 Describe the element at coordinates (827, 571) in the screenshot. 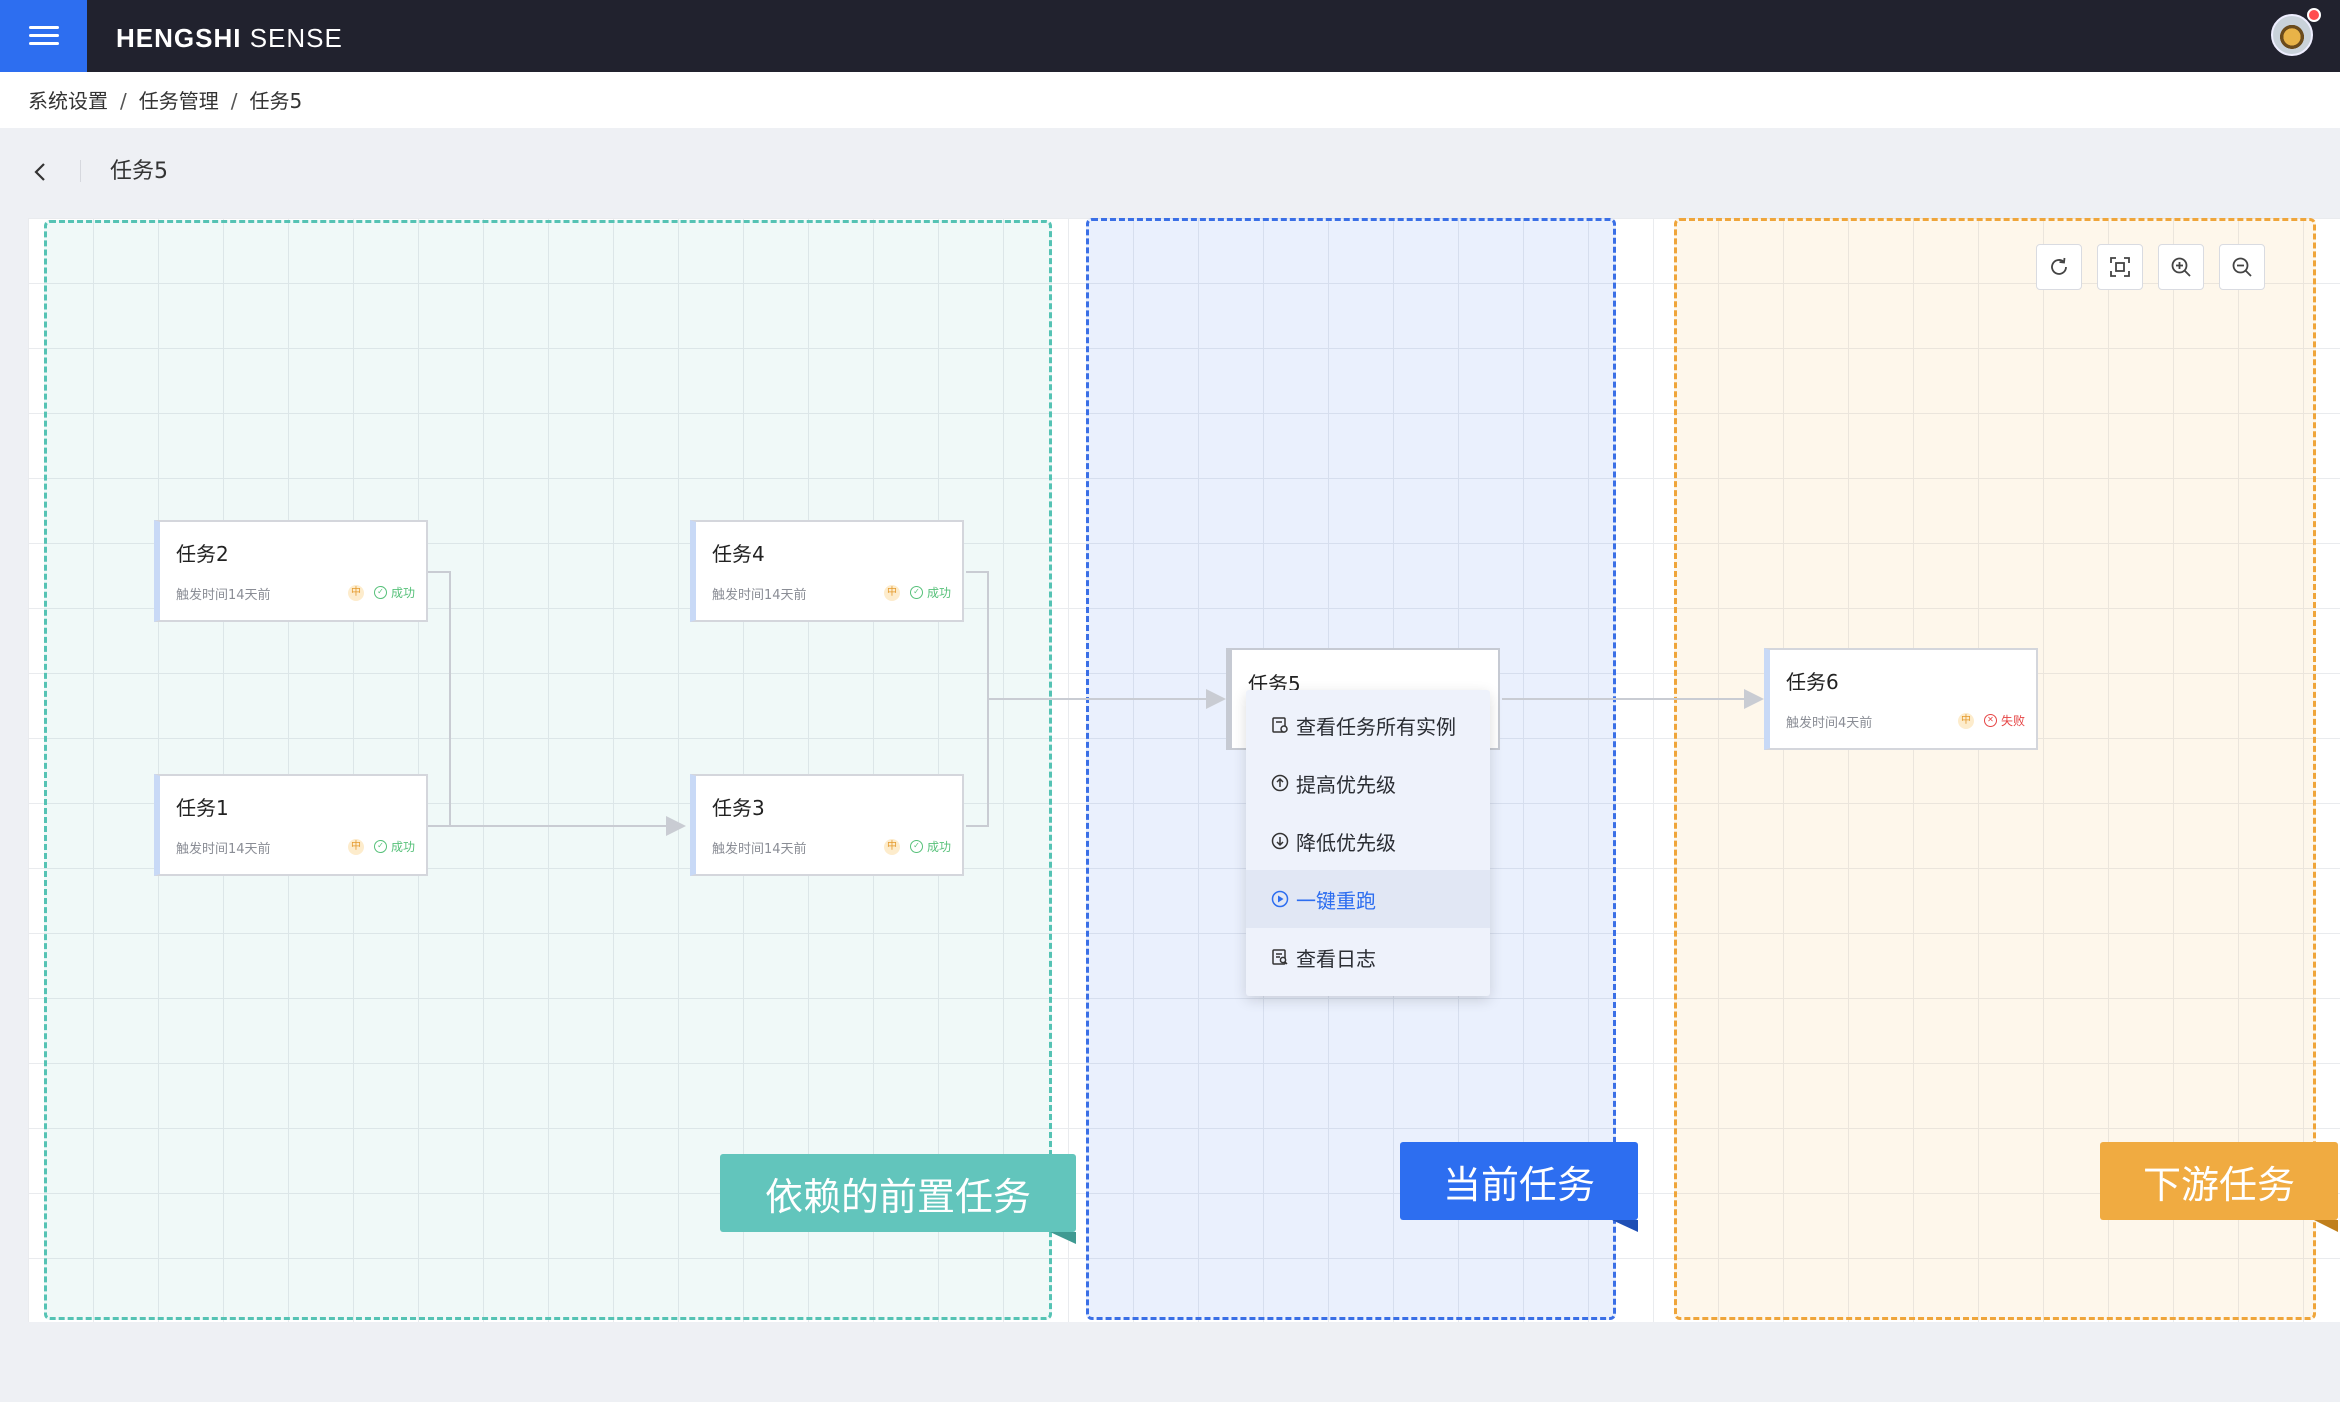

I see `task-node: 任务4 触发时间14天前 中 ✓ 成功` at that location.